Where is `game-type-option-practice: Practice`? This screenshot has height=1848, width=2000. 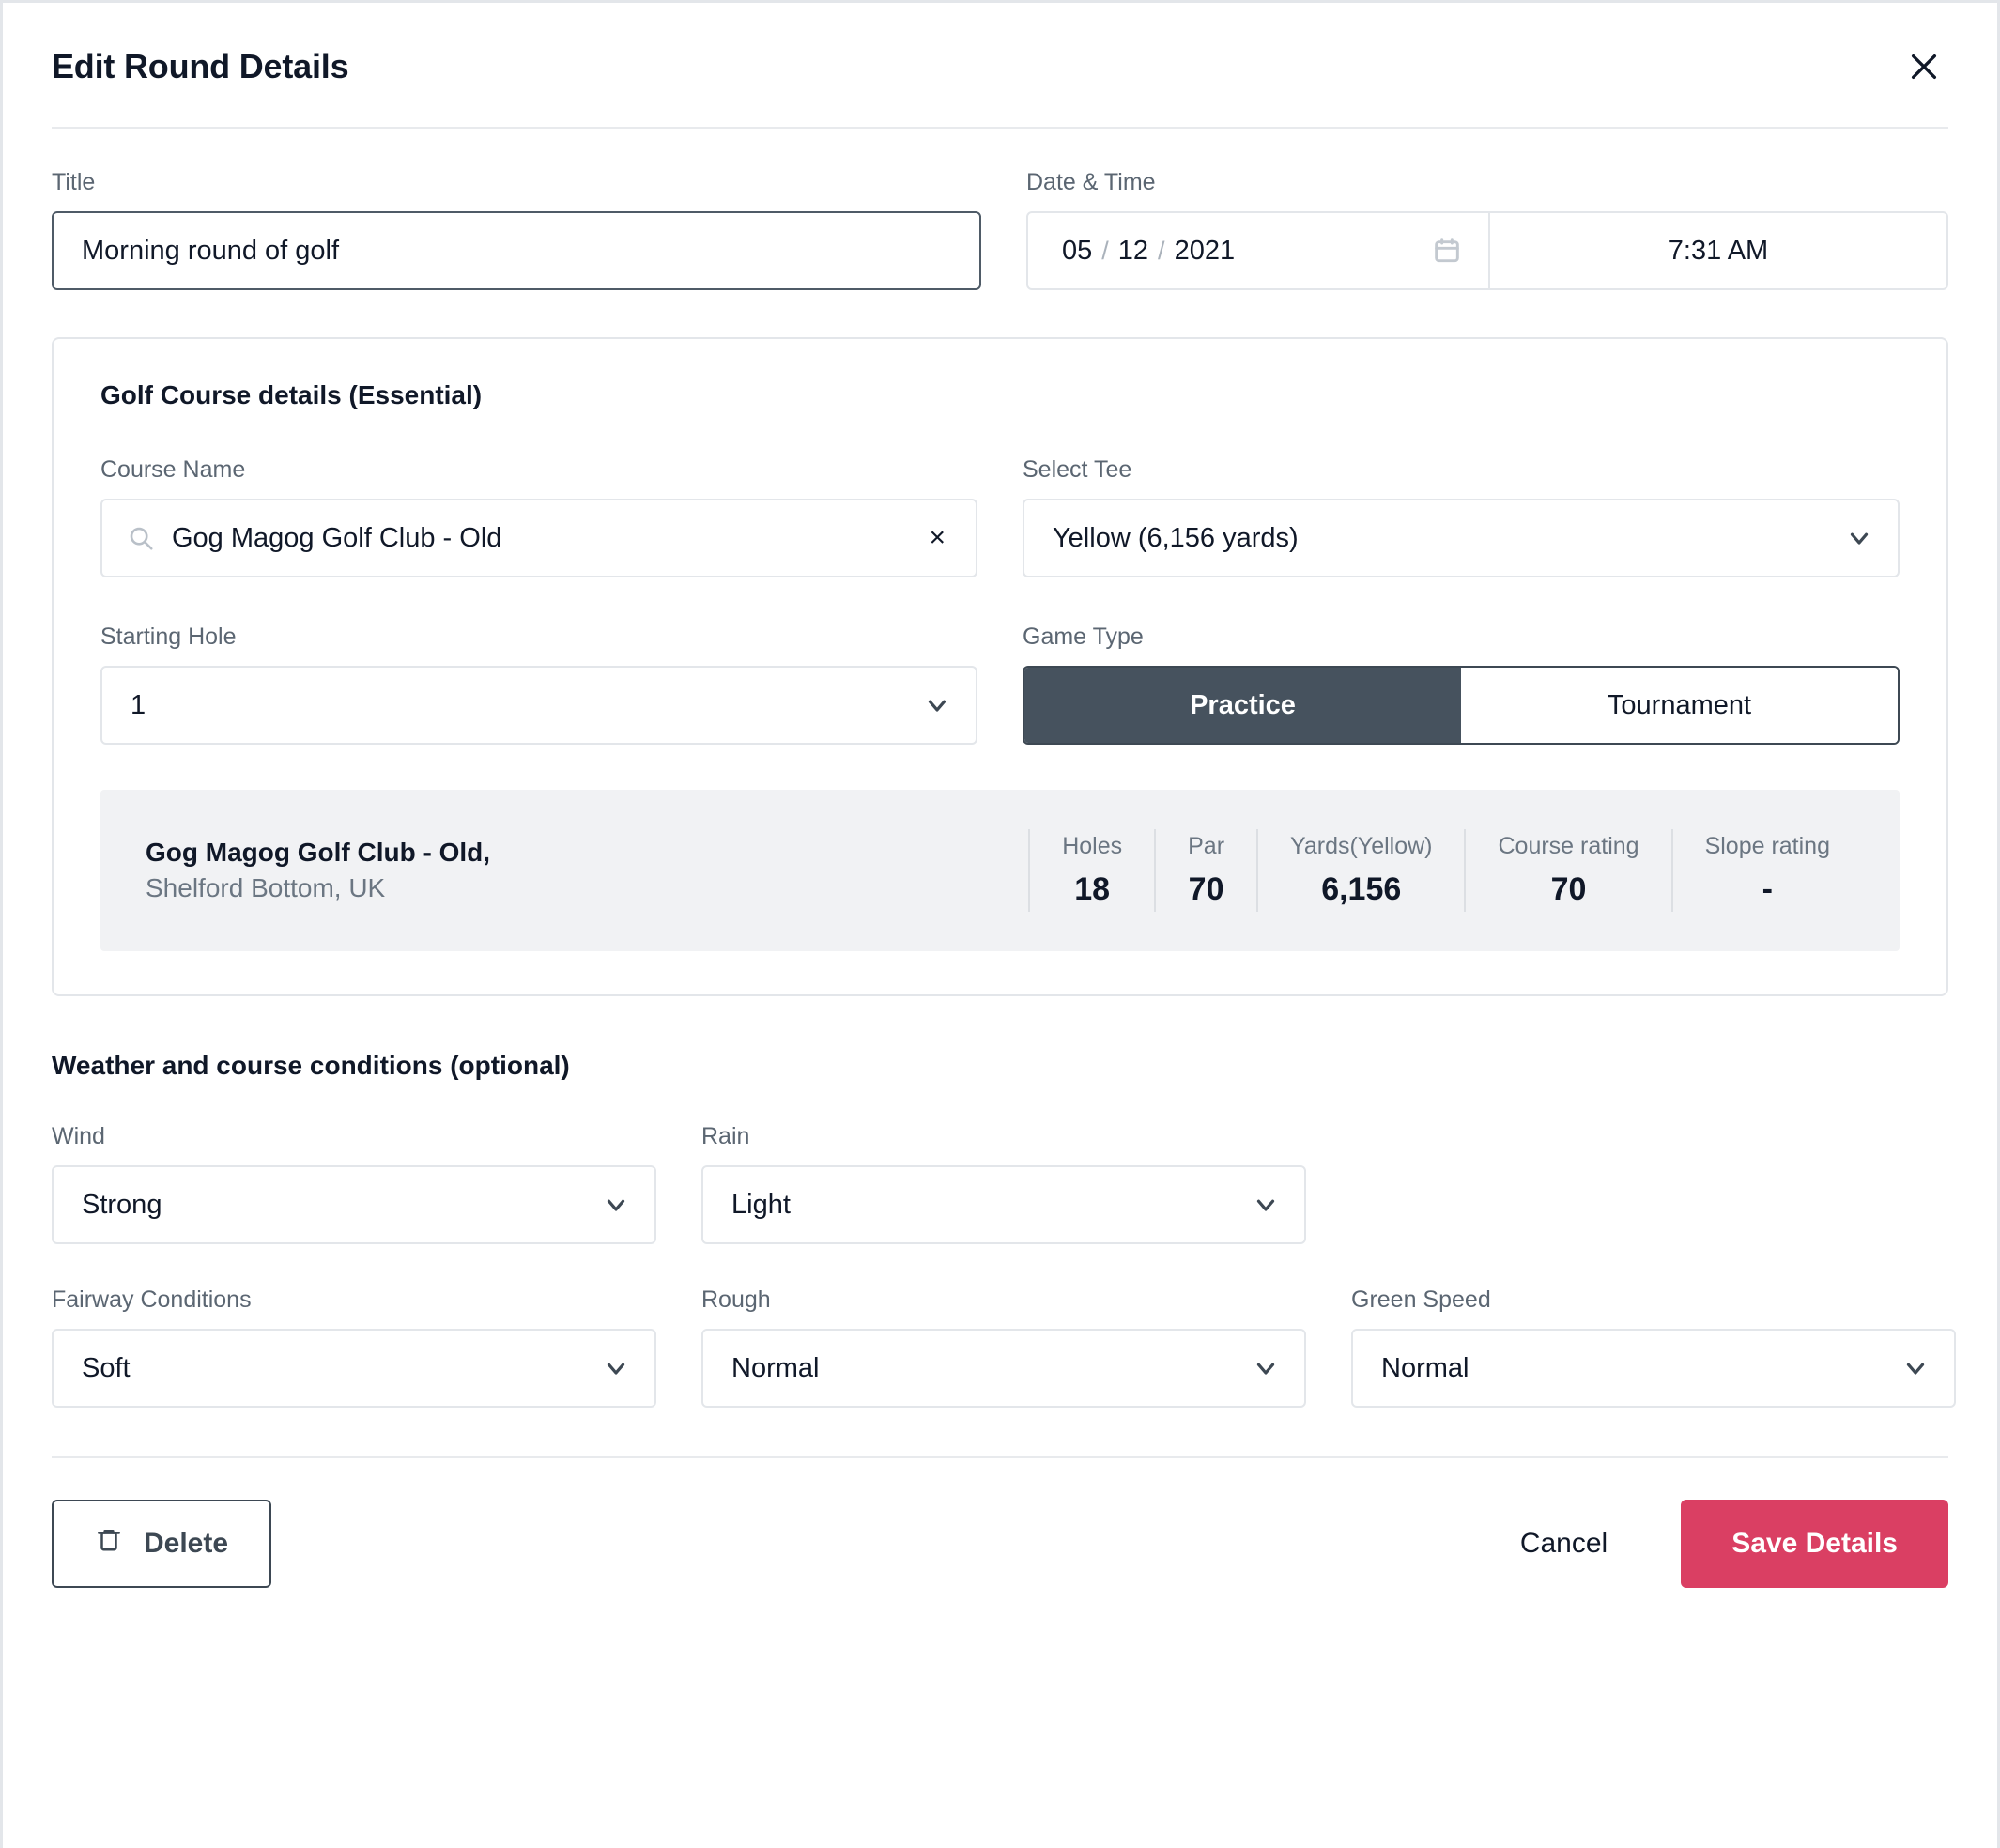
game-type-option-practice: Practice is located at coordinates (1242, 705).